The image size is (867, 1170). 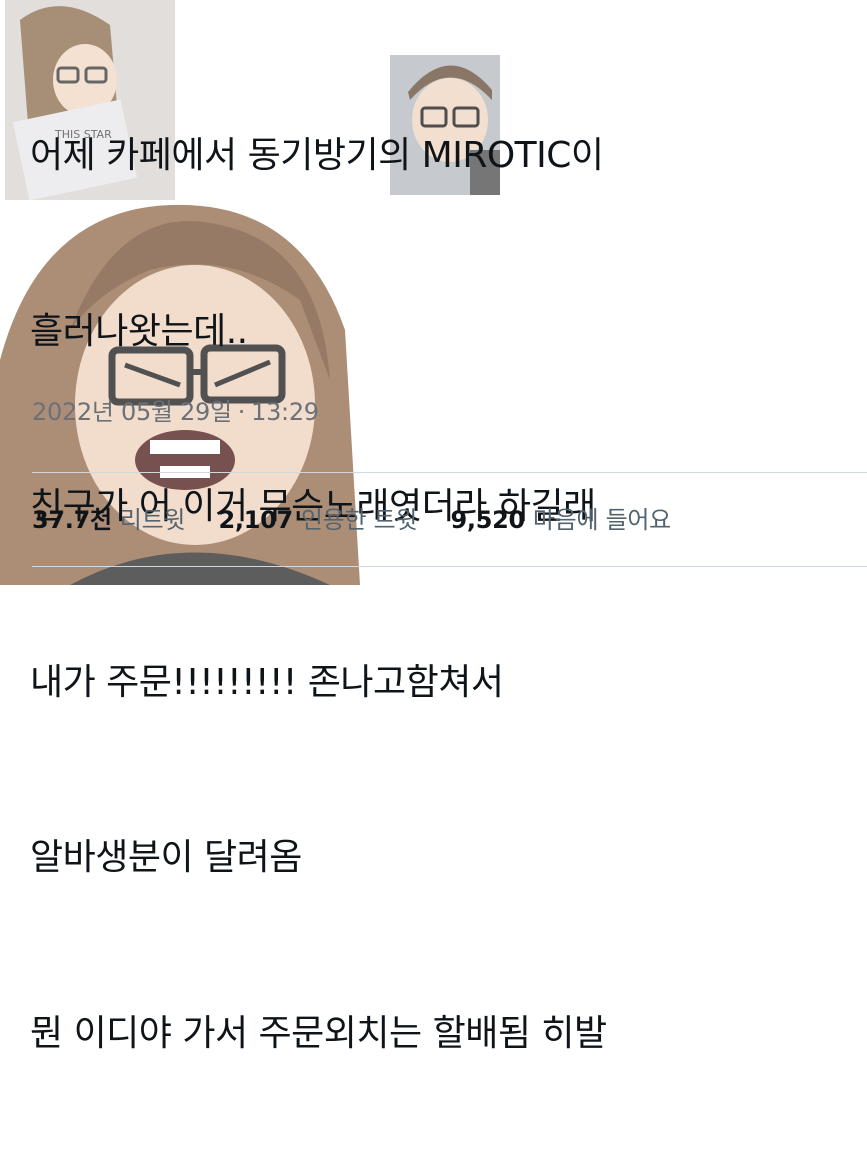 I want to click on tweet-date: 2022년 05월 29일, so click(x=132, y=412).